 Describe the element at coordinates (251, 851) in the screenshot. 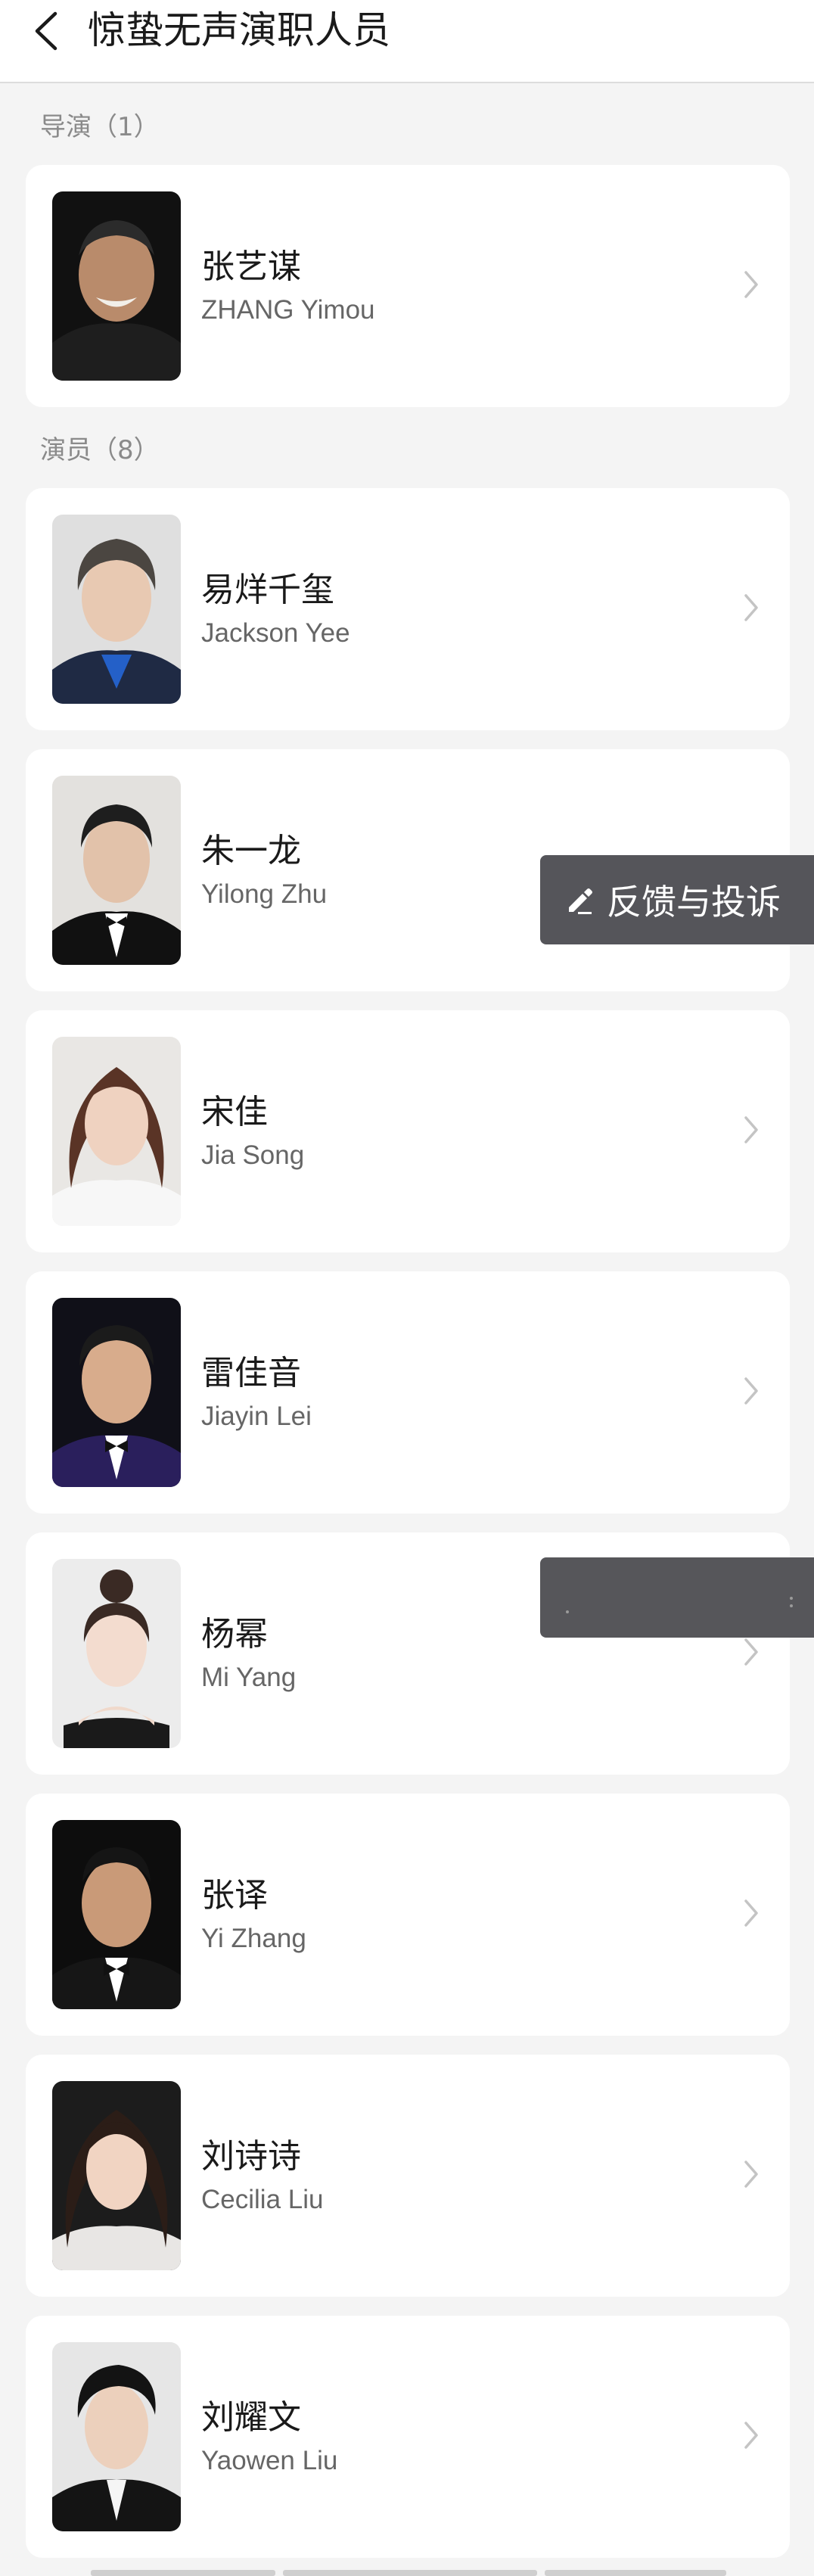

I see `person-name: 朱一龙` at that location.